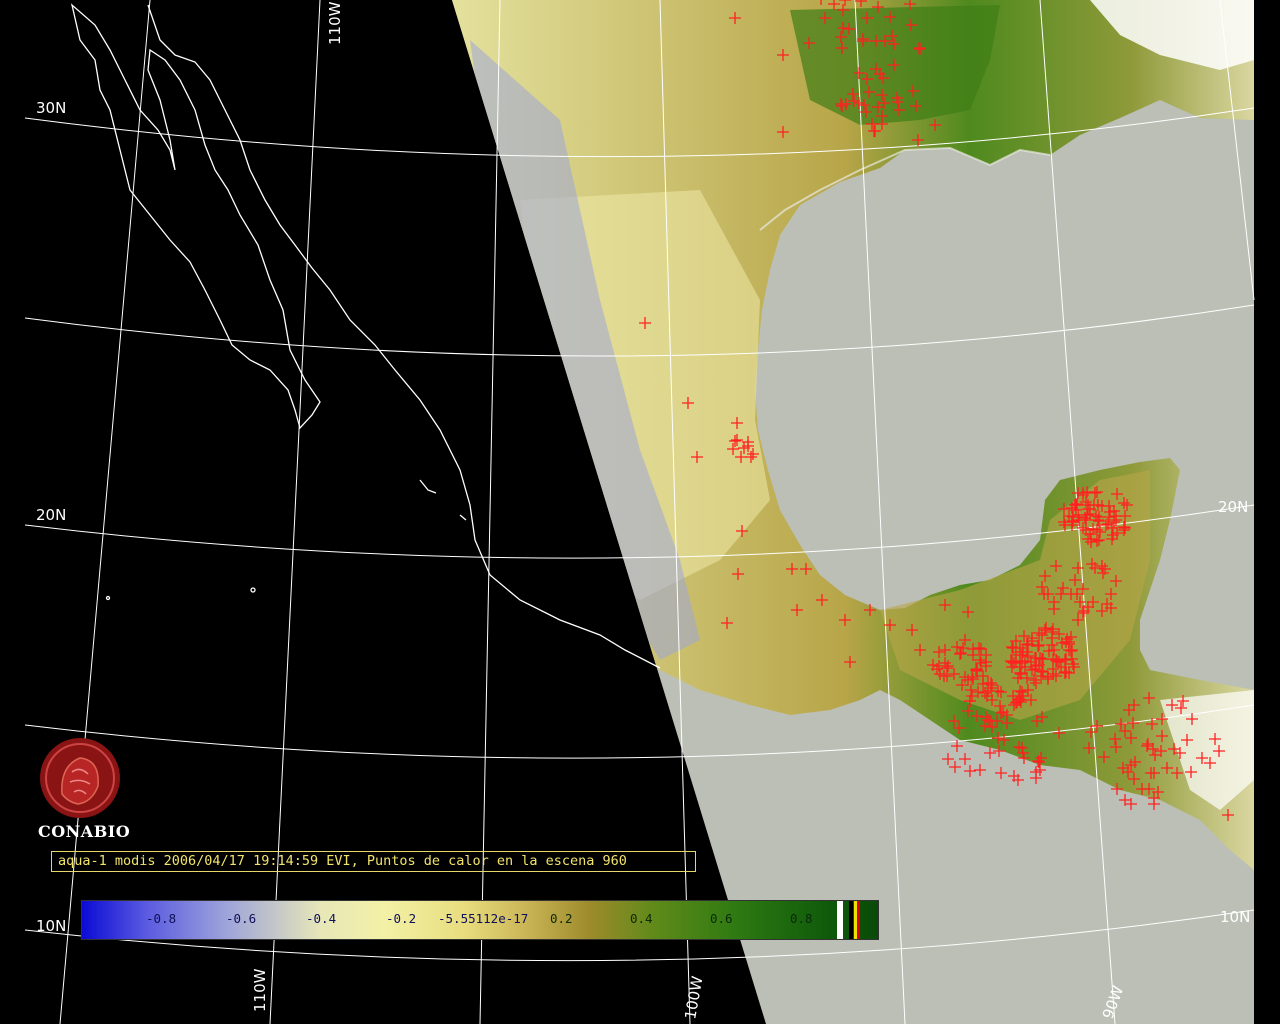  I want to click on colorbar-tick: 0.4, so click(641, 918).